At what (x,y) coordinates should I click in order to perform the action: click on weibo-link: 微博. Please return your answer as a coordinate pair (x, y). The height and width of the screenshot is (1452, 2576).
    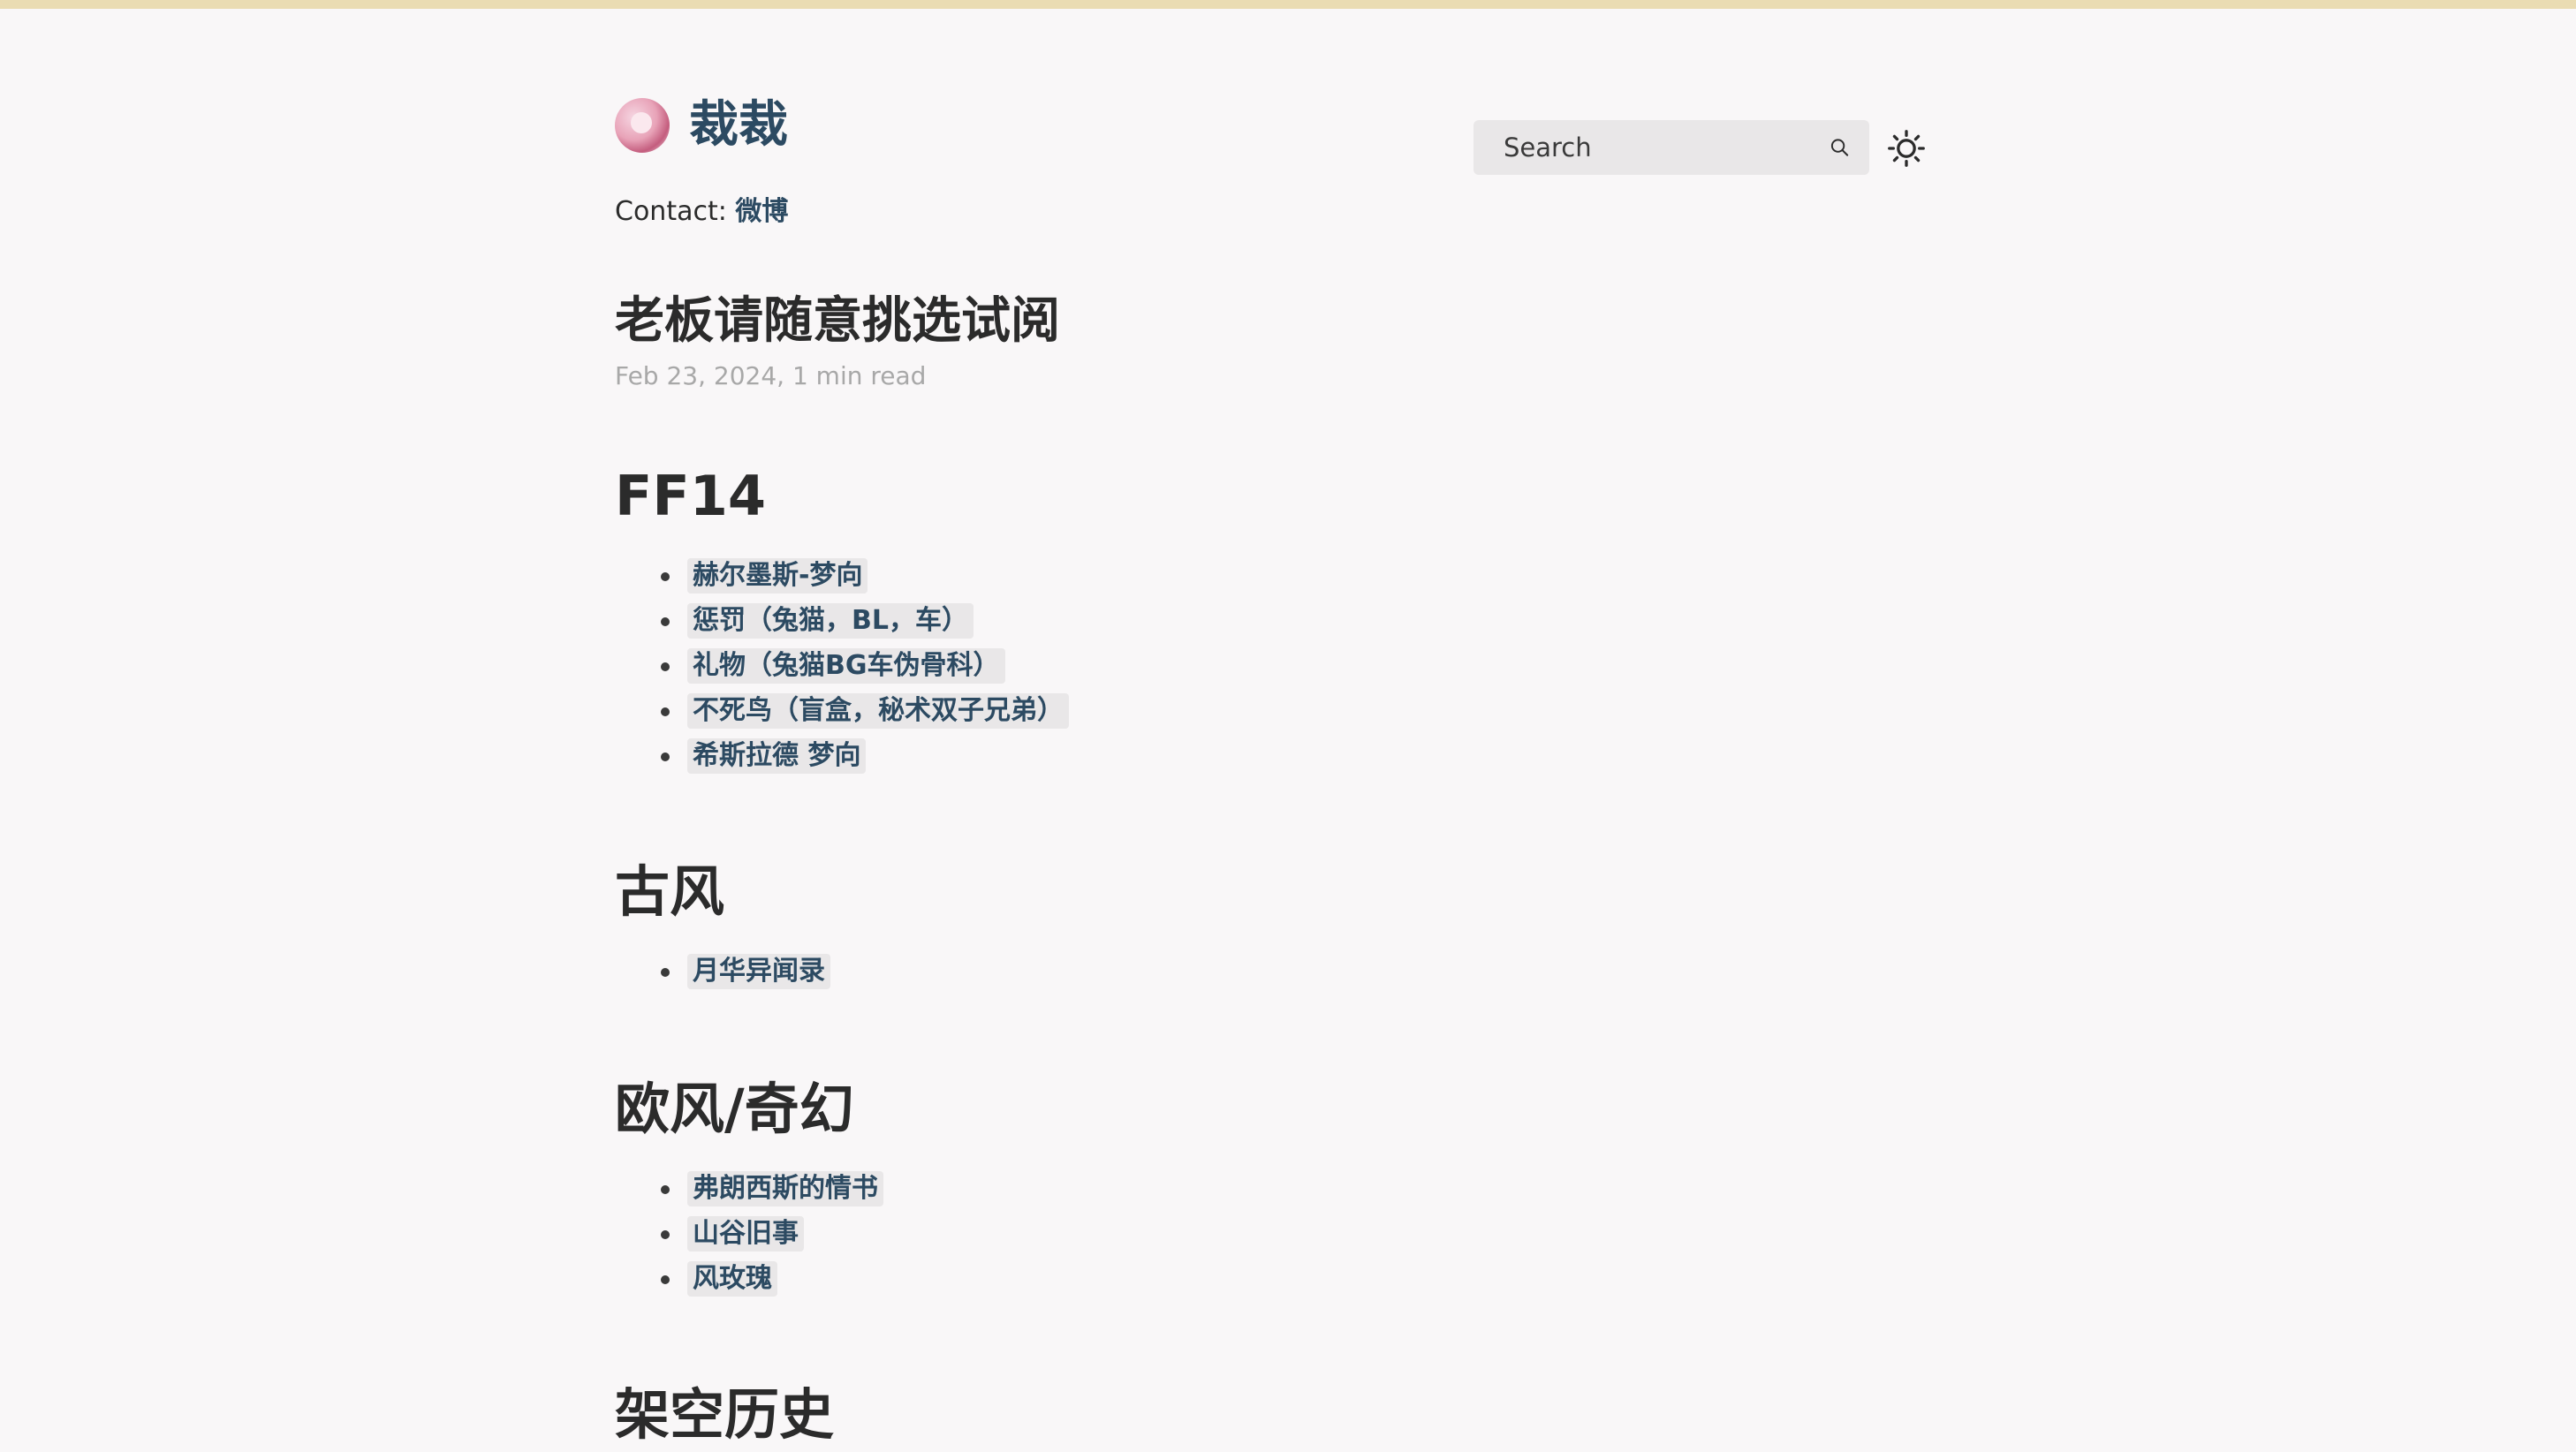
    Looking at the image, I should click on (761, 211).